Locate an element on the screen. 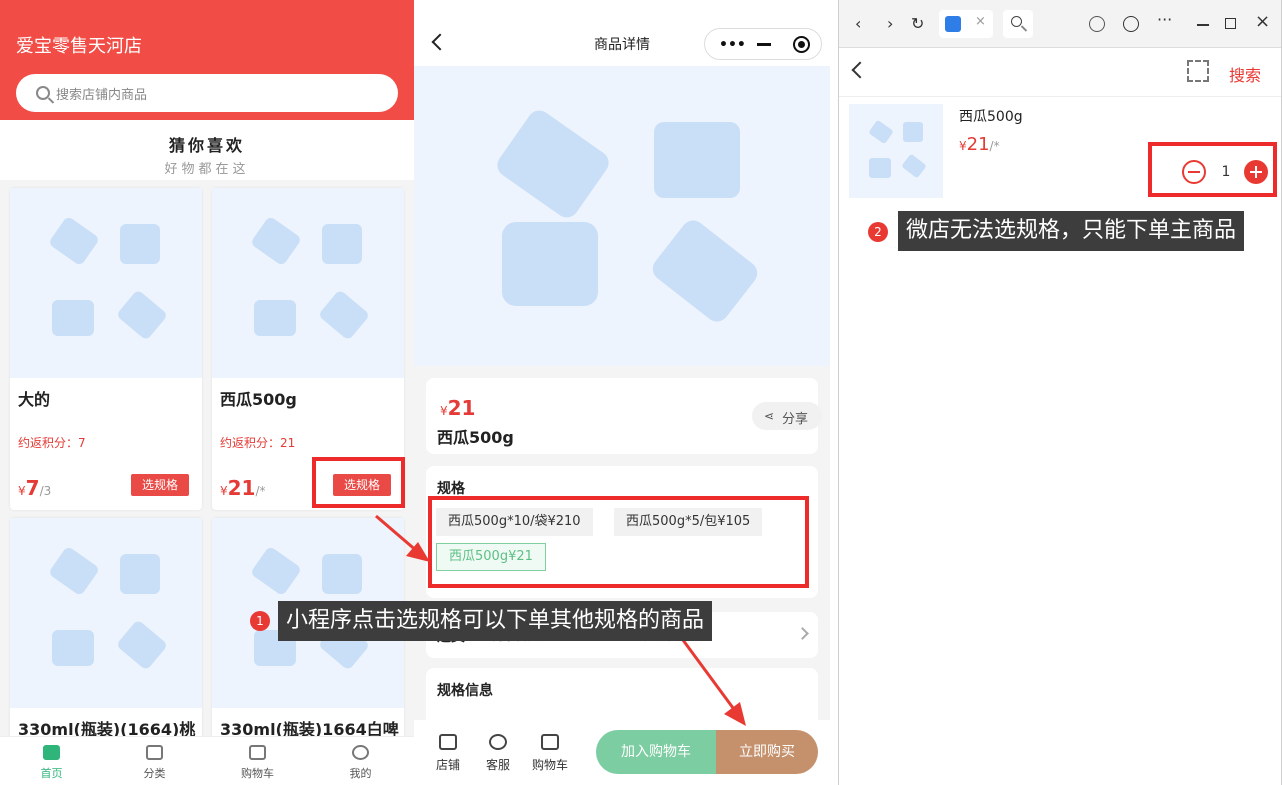 This screenshot has width=1282, height=785. arrow-to-spec-options is located at coordinates (402, 538).